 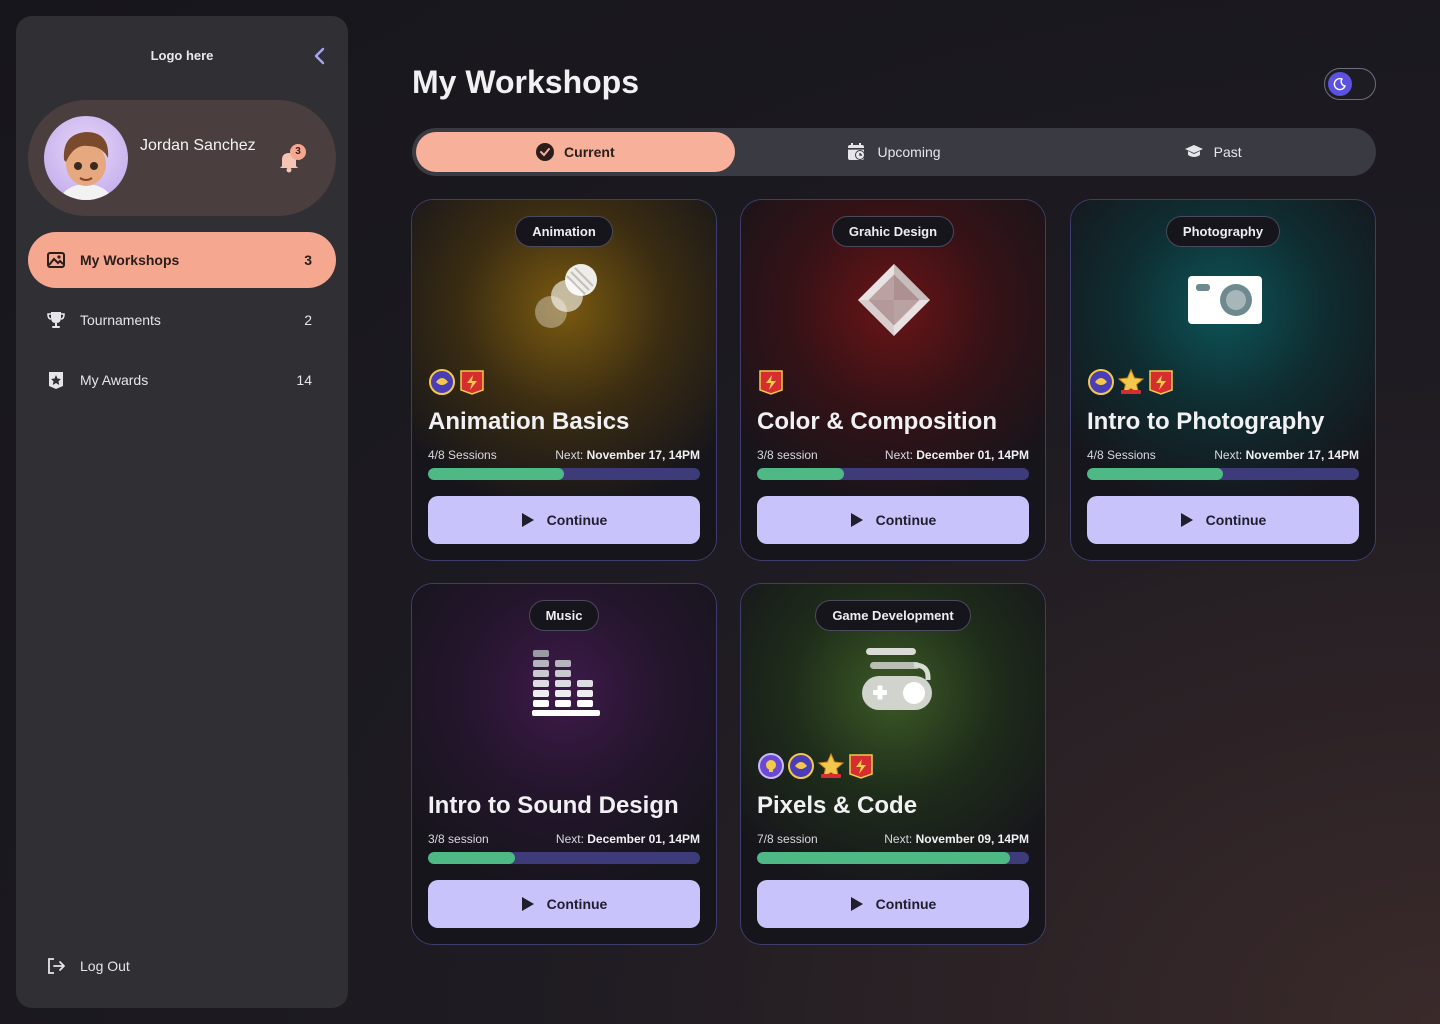 What do you see at coordinates (837, 805) in the screenshot?
I see `workshop-title: Pixels & Code` at bounding box center [837, 805].